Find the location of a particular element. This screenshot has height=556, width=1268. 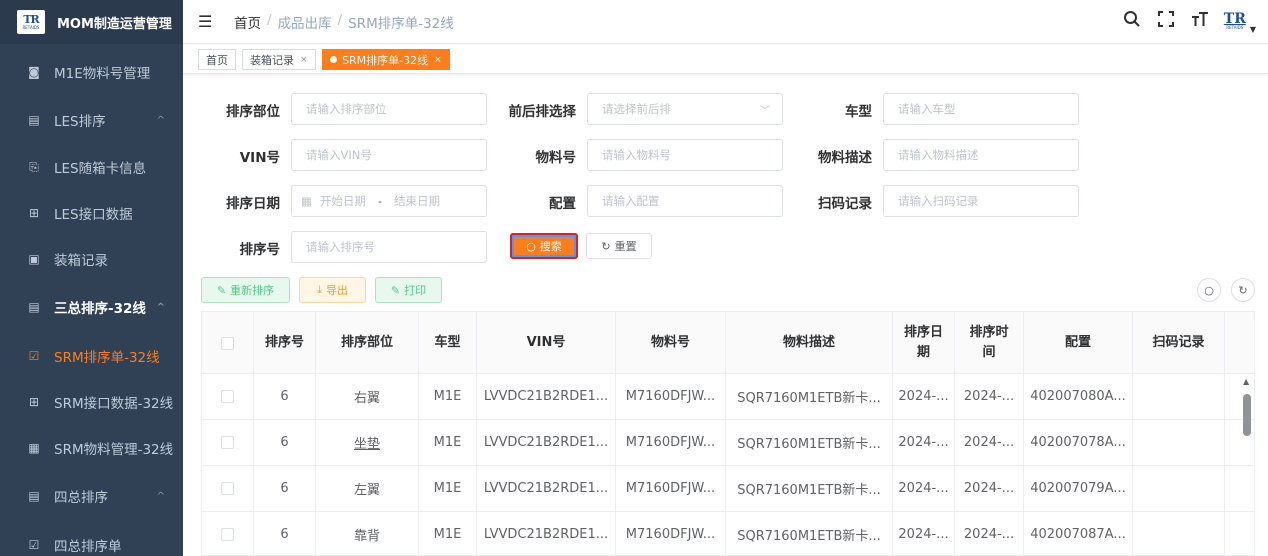

tab-label: 装箱记录 is located at coordinates (272, 60).